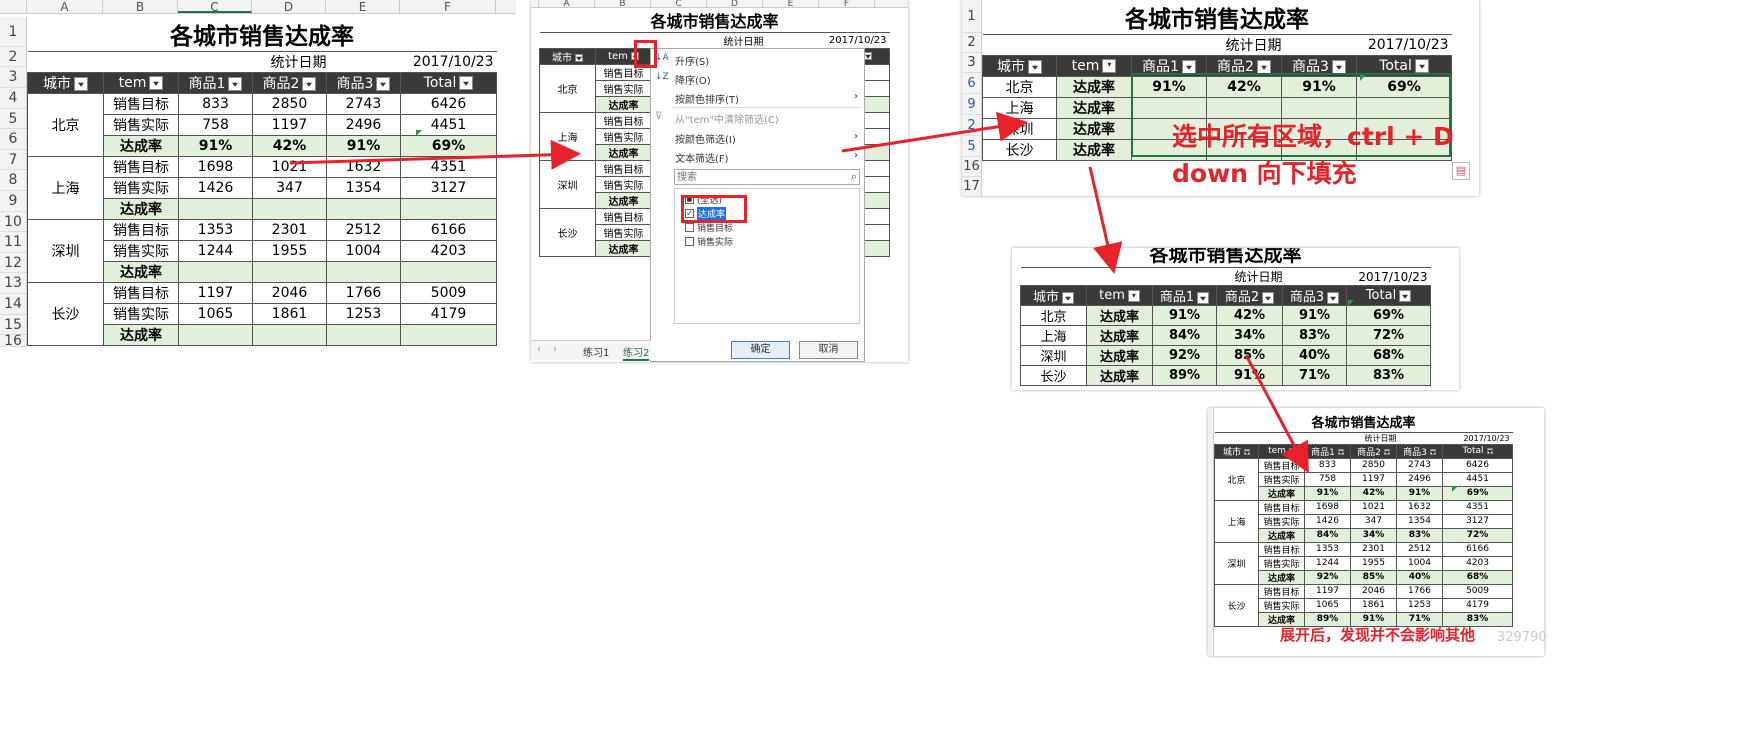  What do you see at coordinates (934, 132) in the screenshot?
I see `arrow-to-fill` at bounding box center [934, 132].